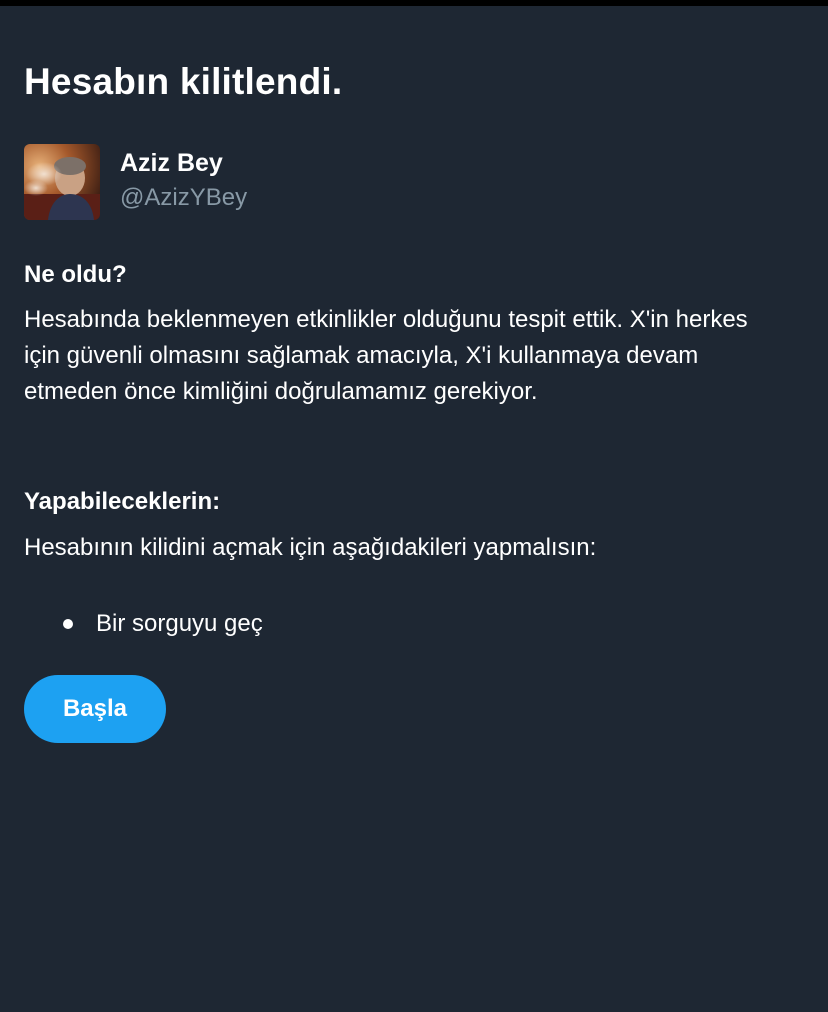 Image resolution: width=828 pixels, height=1012 pixels. Describe the element at coordinates (183, 81) in the screenshot. I see `page-title: Hesabın kilitlendi.` at that location.